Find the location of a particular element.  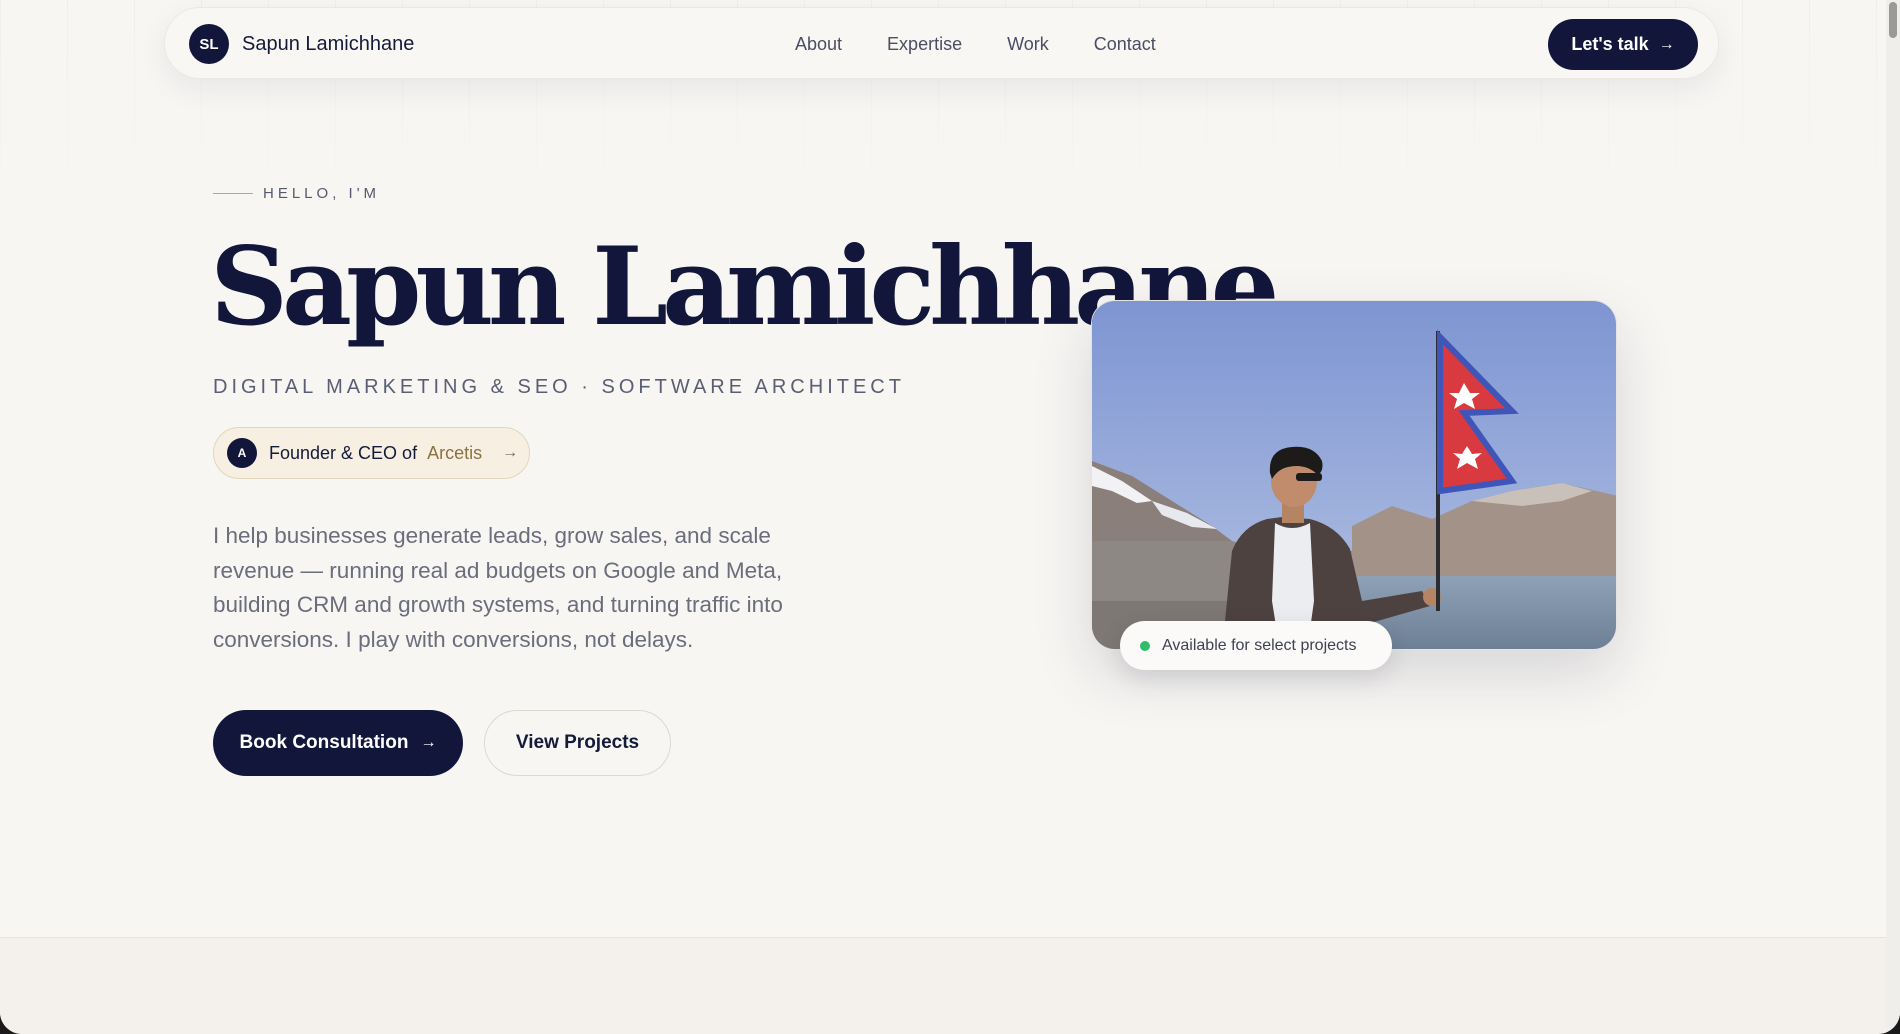

status-dot-icon is located at coordinates (1145, 645).